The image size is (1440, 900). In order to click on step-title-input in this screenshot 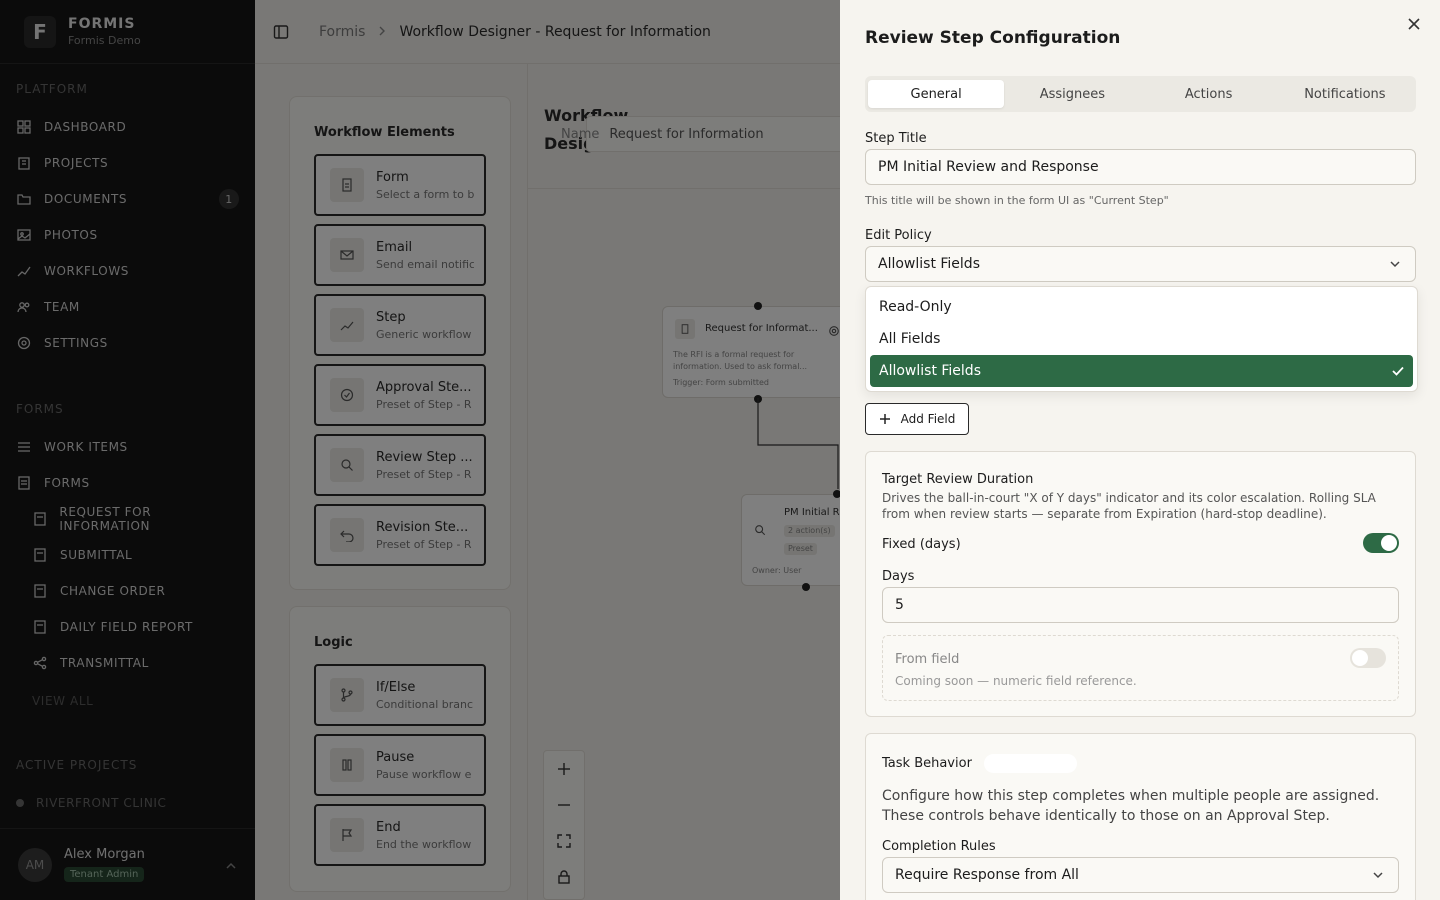, I will do `click(1140, 167)`.